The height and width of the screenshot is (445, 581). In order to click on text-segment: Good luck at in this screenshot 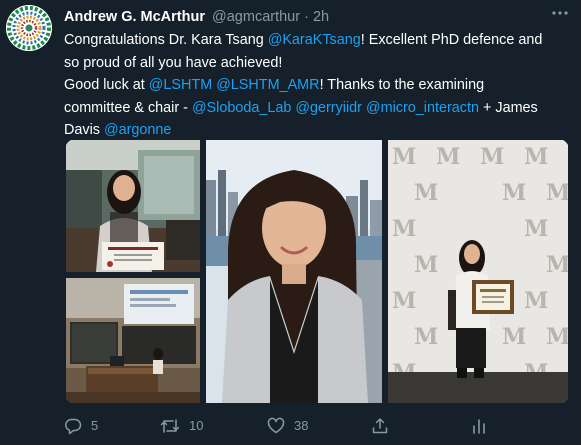, I will do `click(106, 85)`.